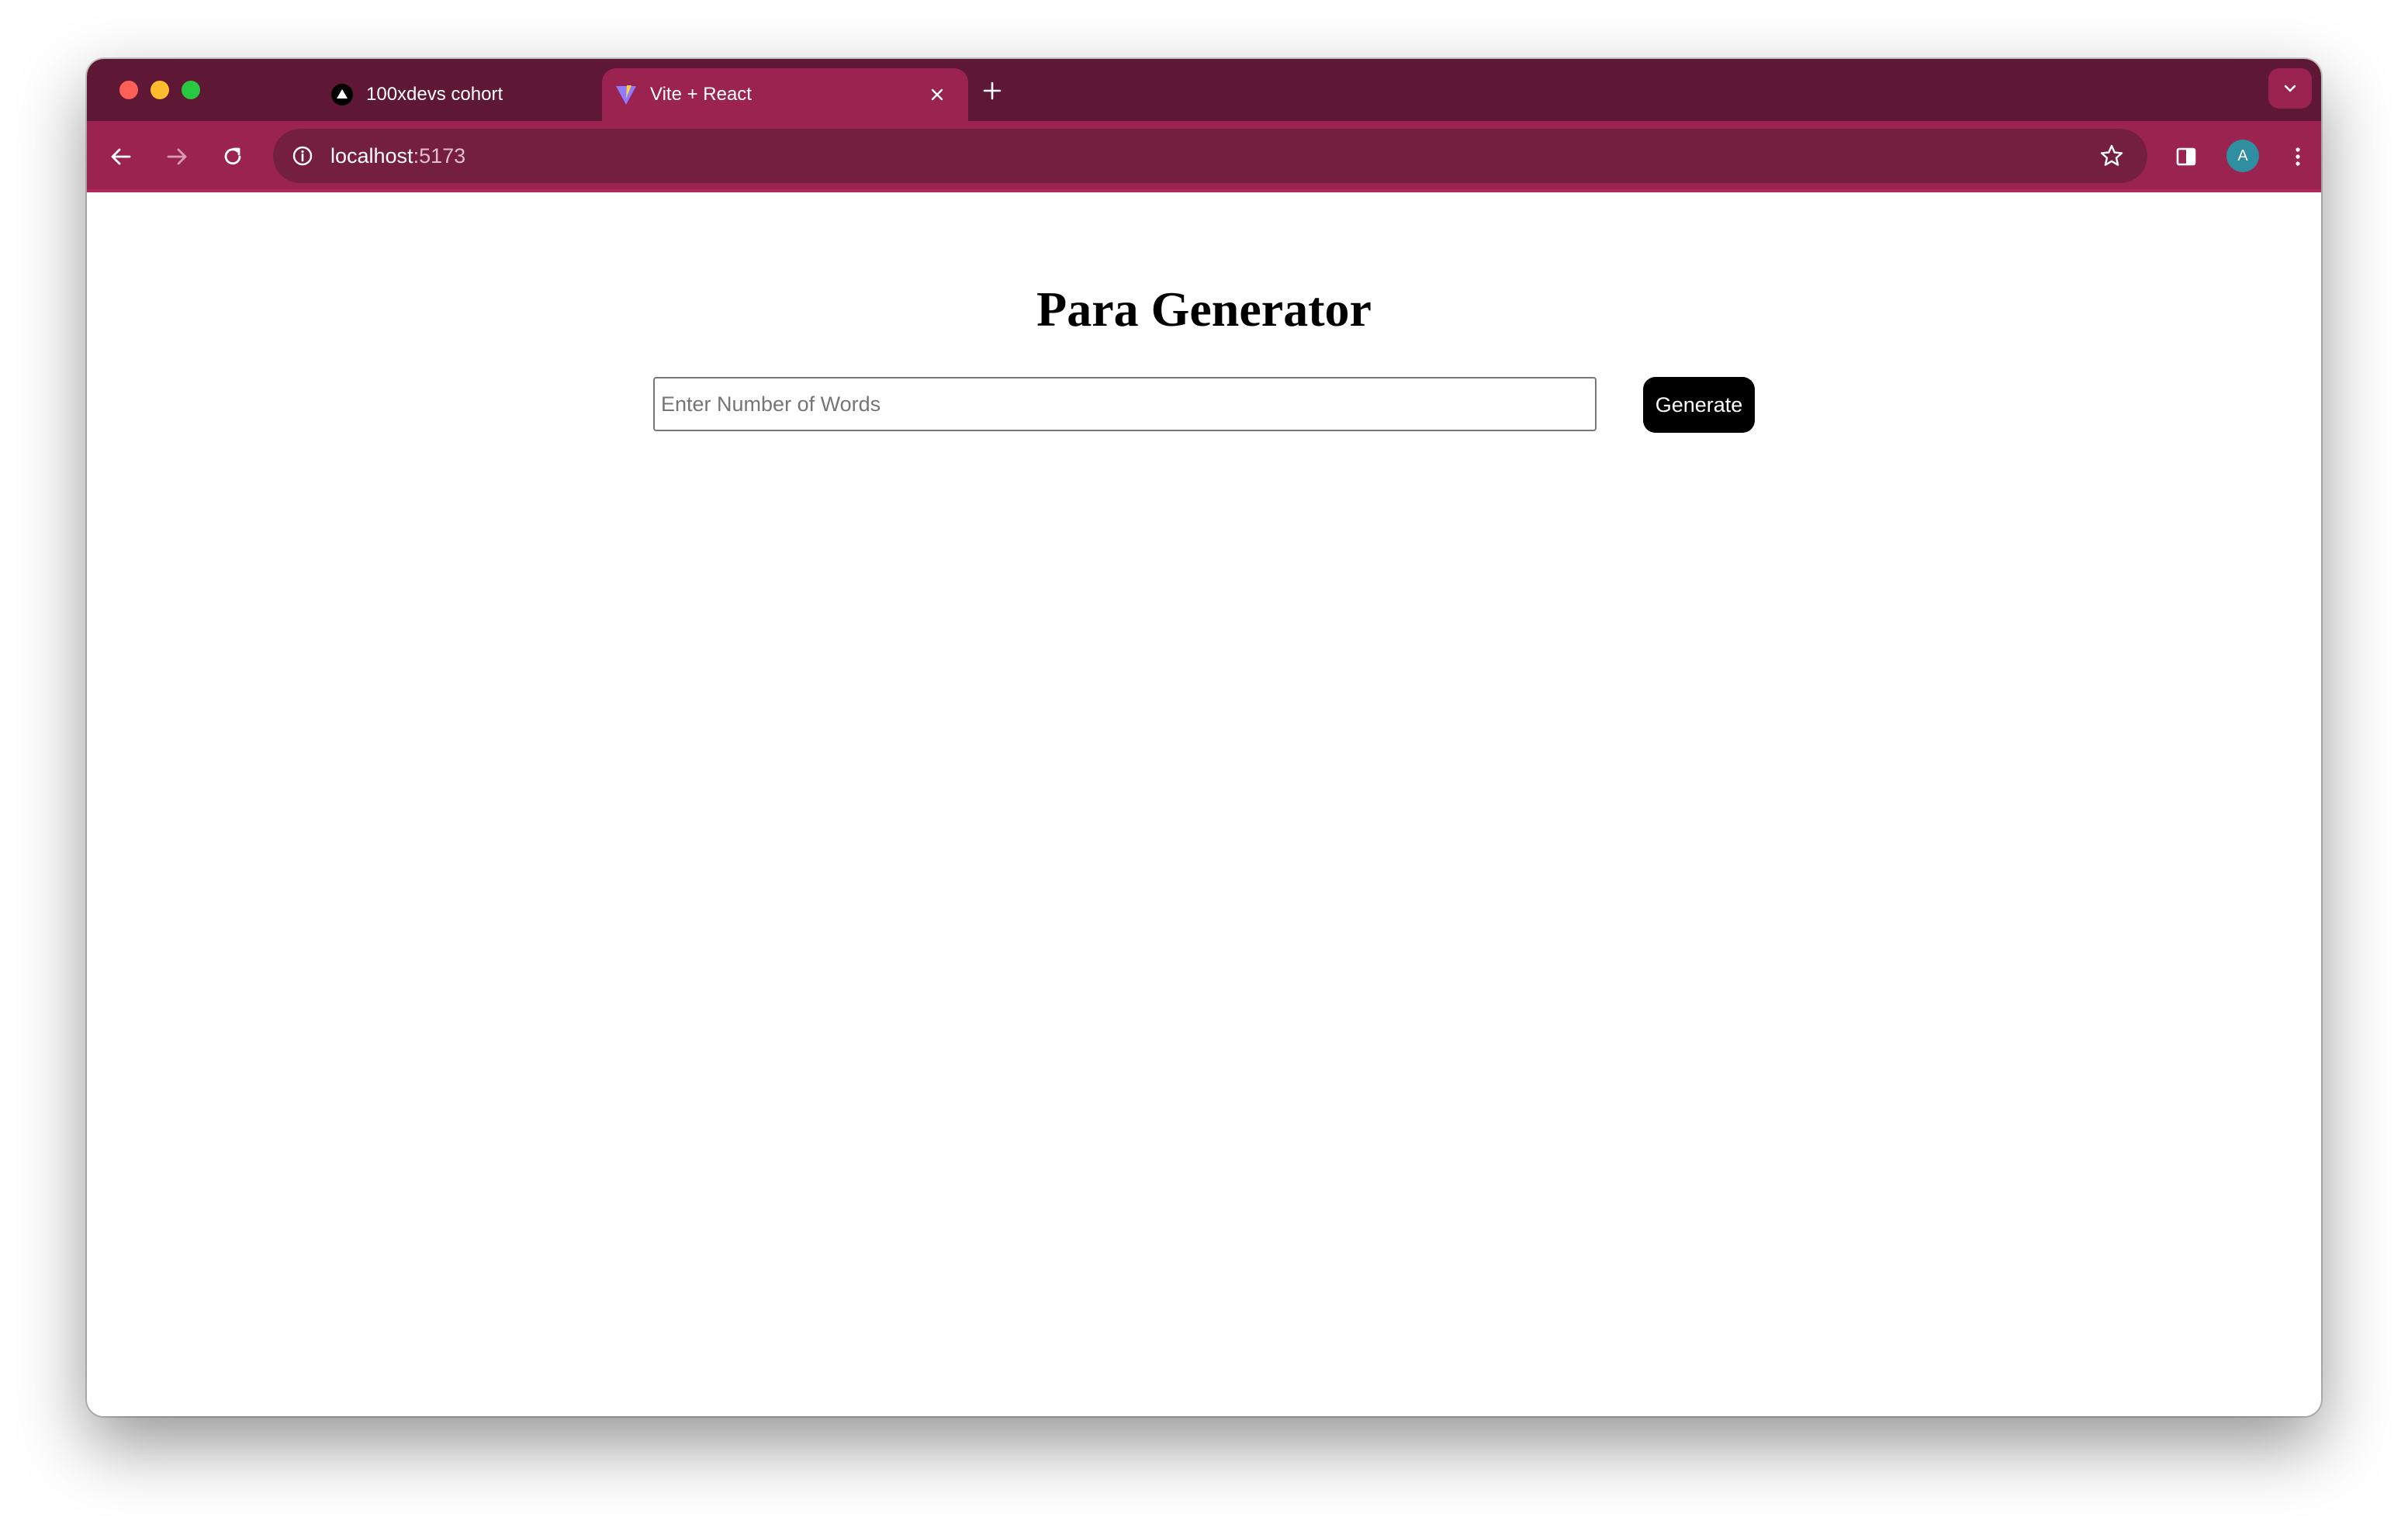 This screenshot has width=2408, height=1531. What do you see at coordinates (342, 94) in the screenshot?
I see `triangle-logo-icon` at bounding box center [342, 94].